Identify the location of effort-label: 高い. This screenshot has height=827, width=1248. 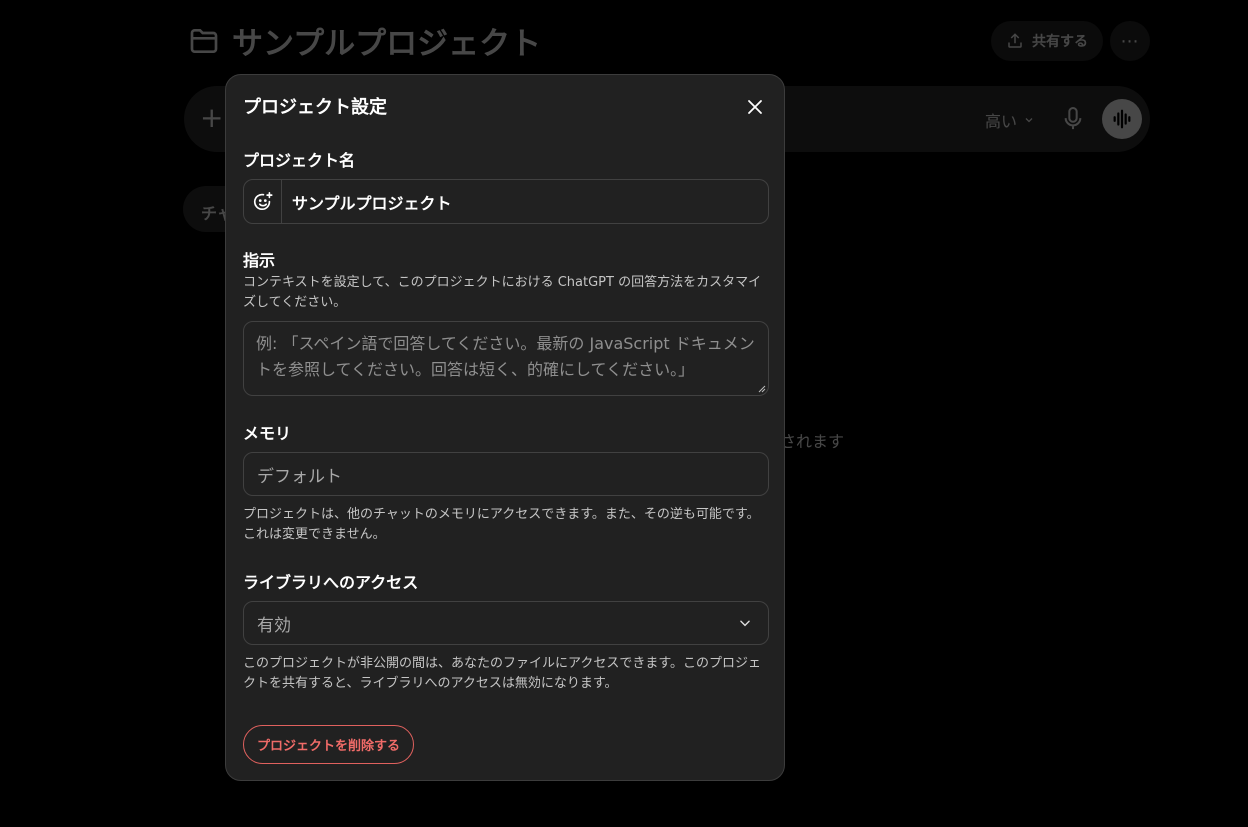
(1001, 121).